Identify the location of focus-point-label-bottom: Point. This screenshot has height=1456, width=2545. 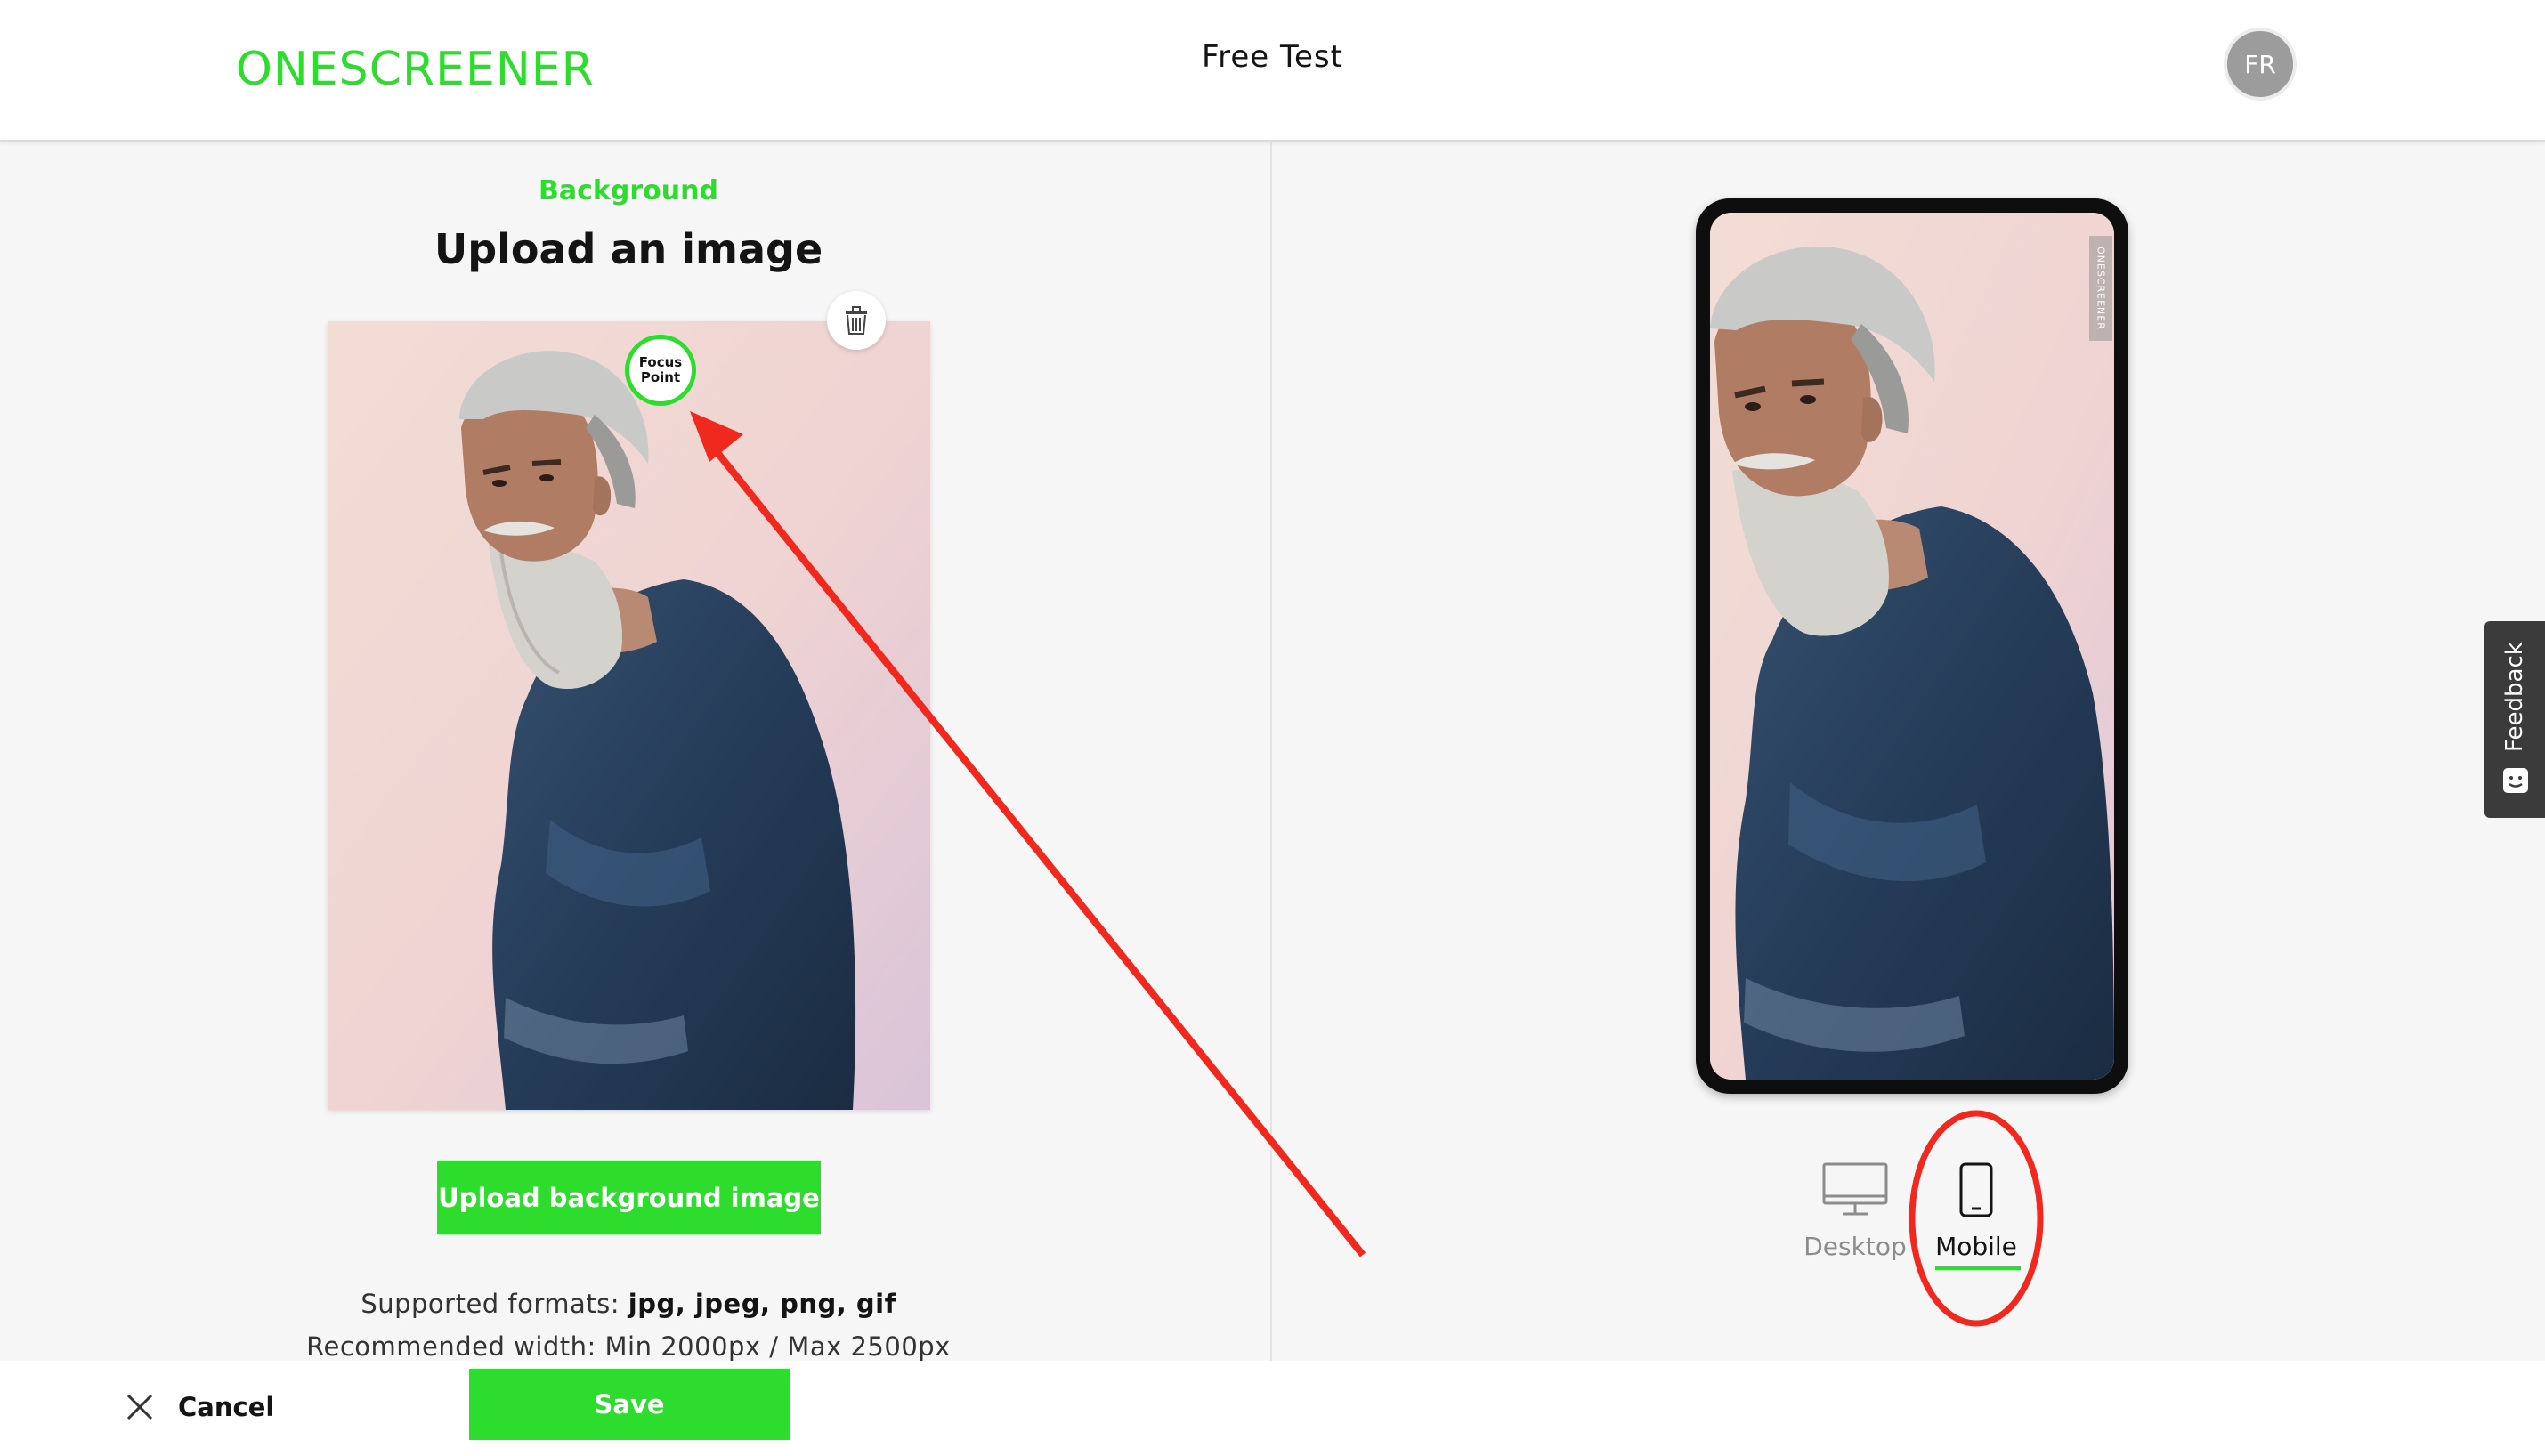
(660, 377).